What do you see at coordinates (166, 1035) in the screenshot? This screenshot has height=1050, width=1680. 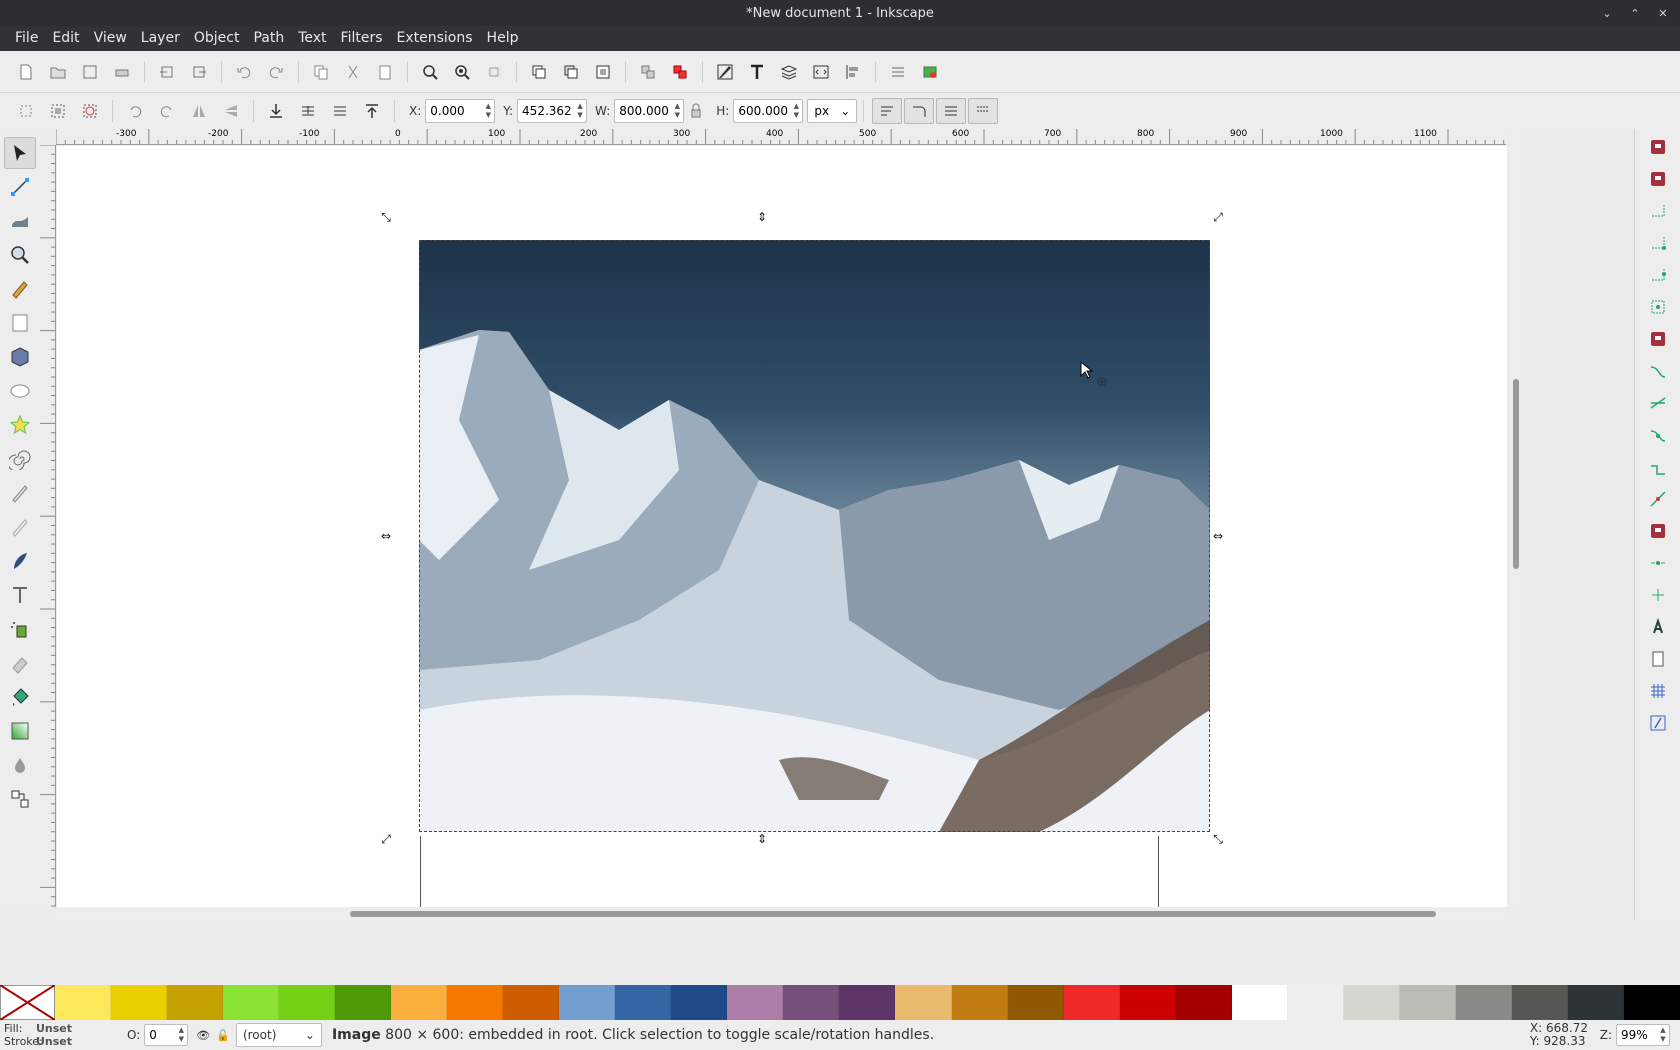 I see `opacity-spinbox: ▲▼` at bounding box center [166, 1035].